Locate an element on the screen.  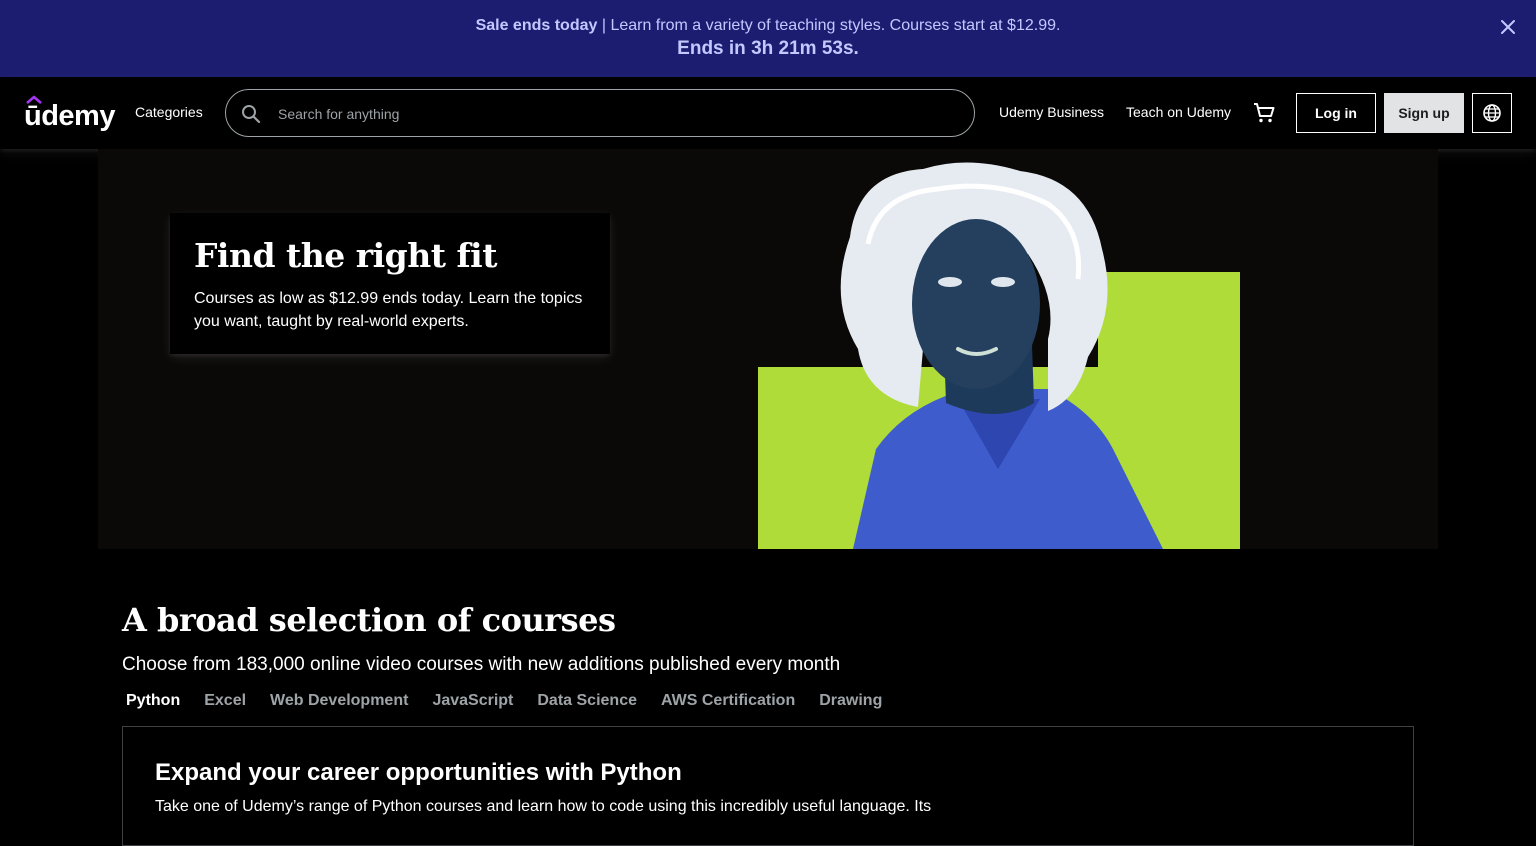
categories-link: Categories is located at coordinates (169, 112).